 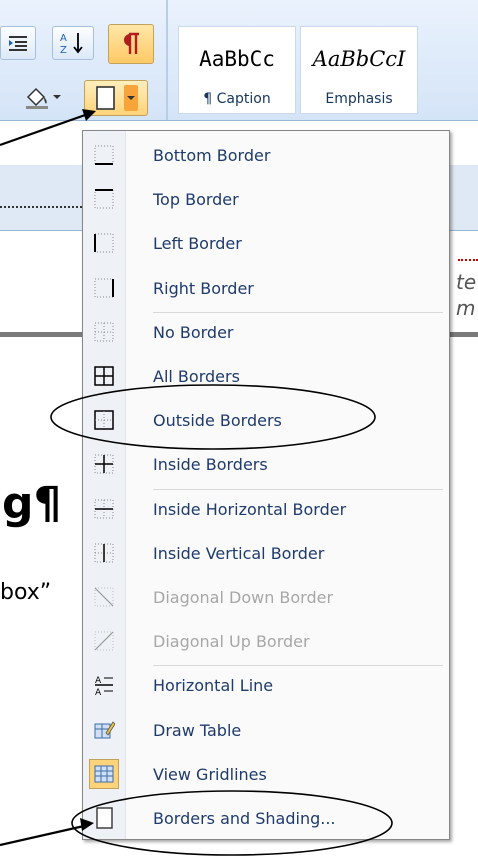 I want to click on menu-item-diagonal-up-border: Diagonal Up Border, so click(x=266, y=643).